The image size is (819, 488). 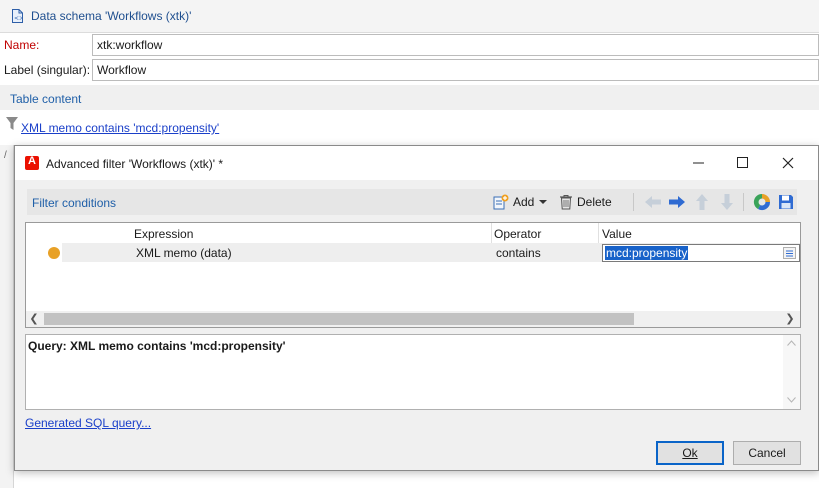 I want to click on scroll-up-icon, so click(x=791, y=343).